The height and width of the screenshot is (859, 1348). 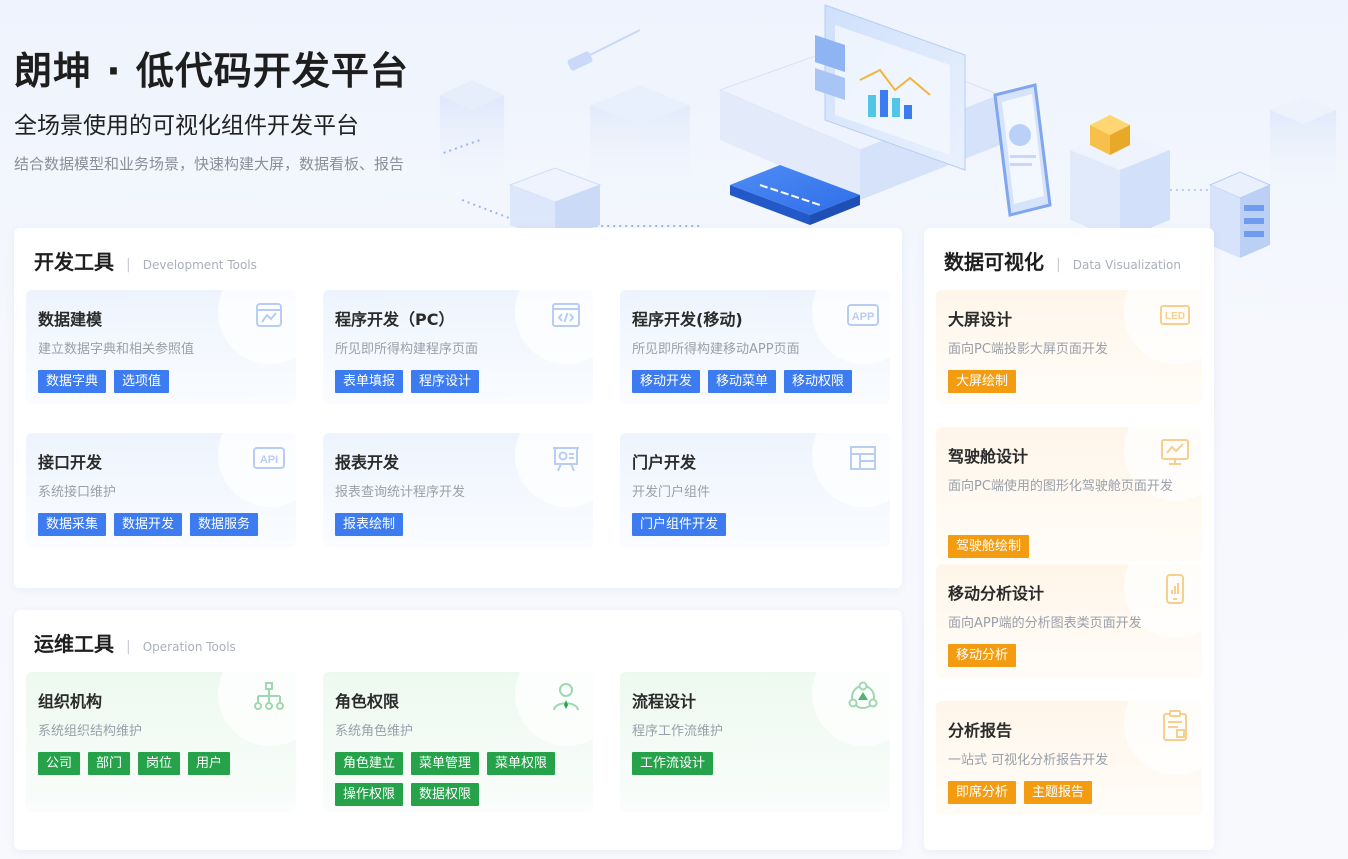 What do you see at coordinates (566, 315) in the screenshot?
I see `code-window-icon` at bounding box center [566, 315].